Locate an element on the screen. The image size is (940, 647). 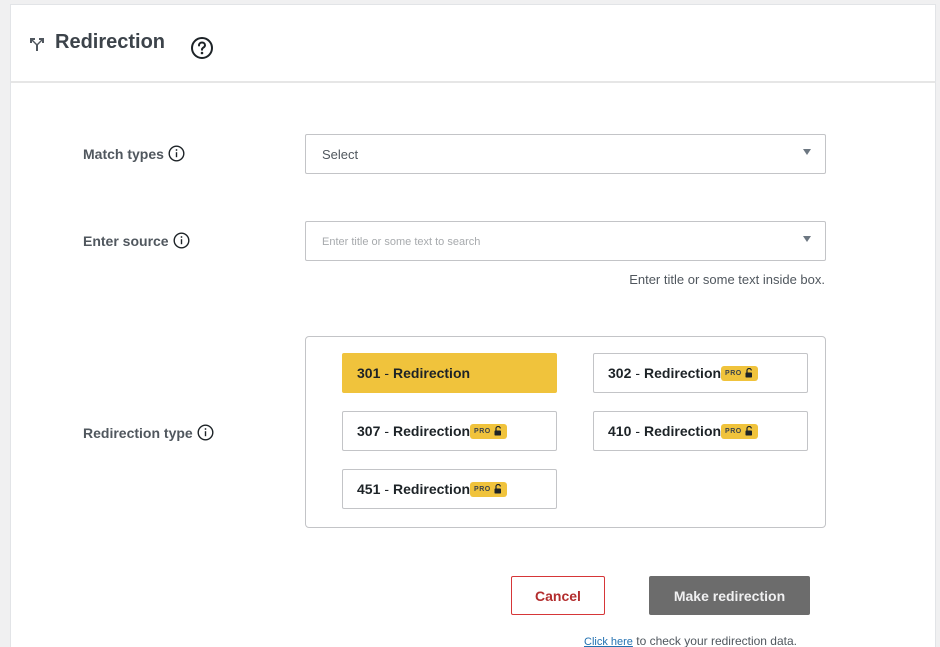
match-types-label: Match types is located at coordinates (134, 153).